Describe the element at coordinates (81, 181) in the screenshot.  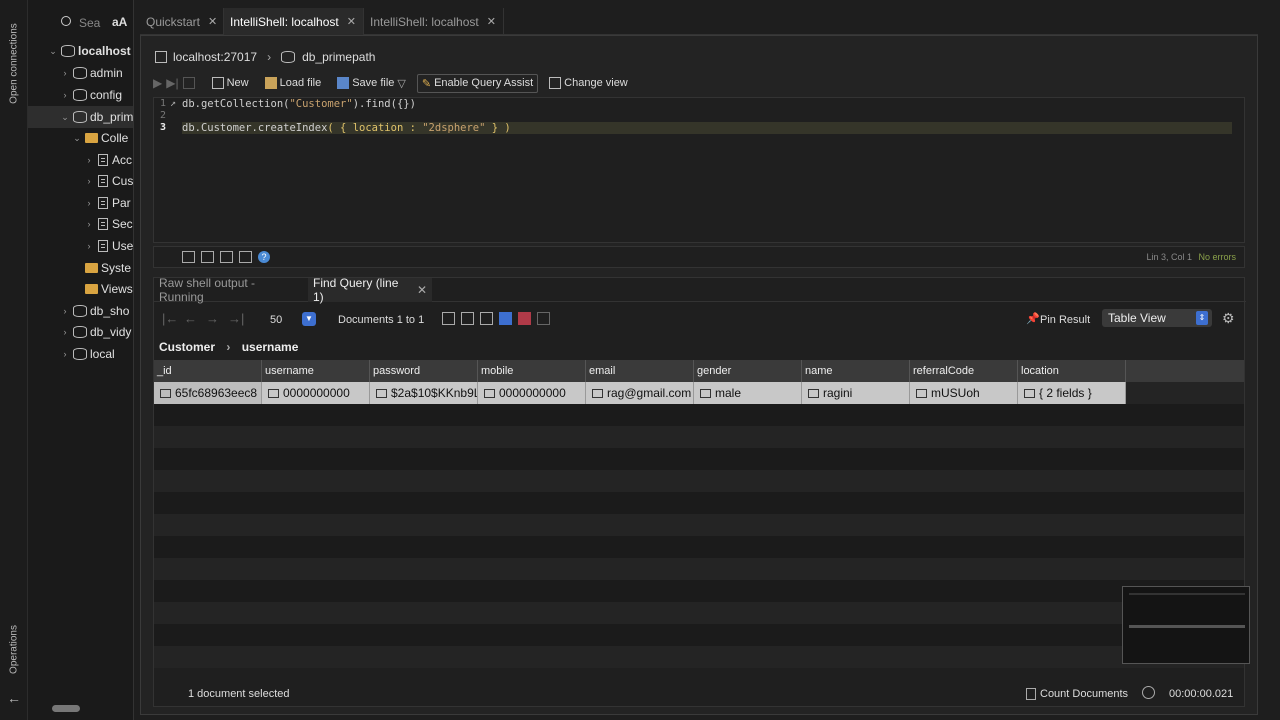
I see `tree-item: › Cus` at that location.